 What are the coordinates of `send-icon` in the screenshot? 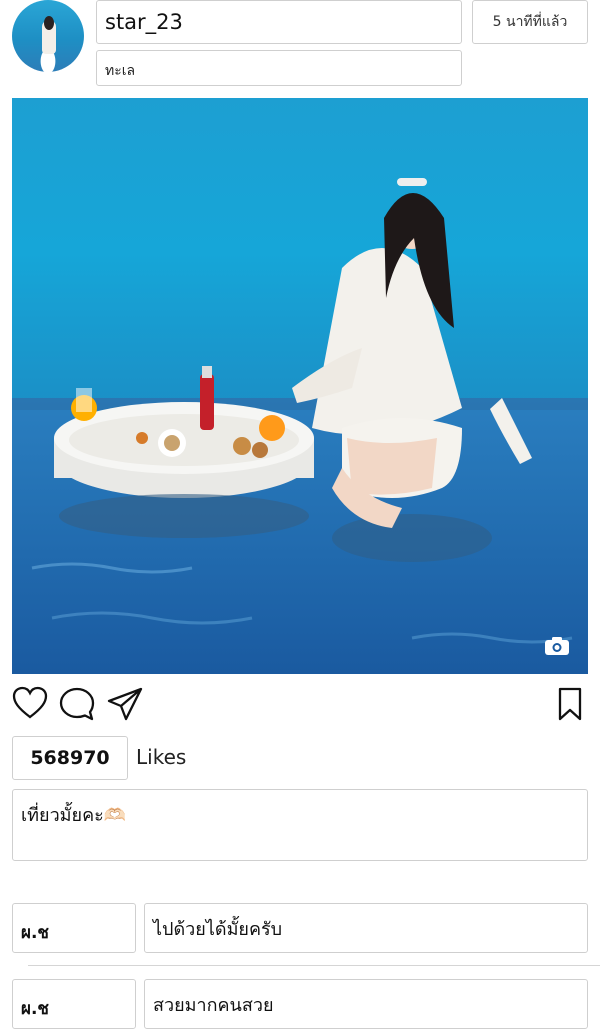 It's located at (125, 704).